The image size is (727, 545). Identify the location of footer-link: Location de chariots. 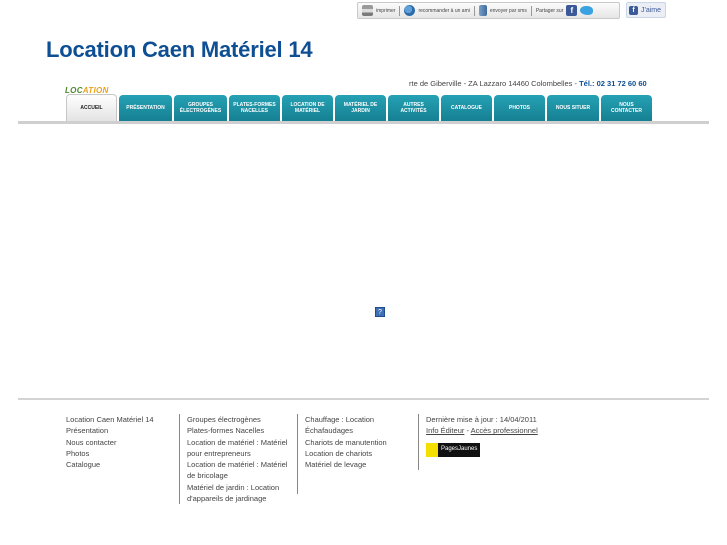
(346, 453).